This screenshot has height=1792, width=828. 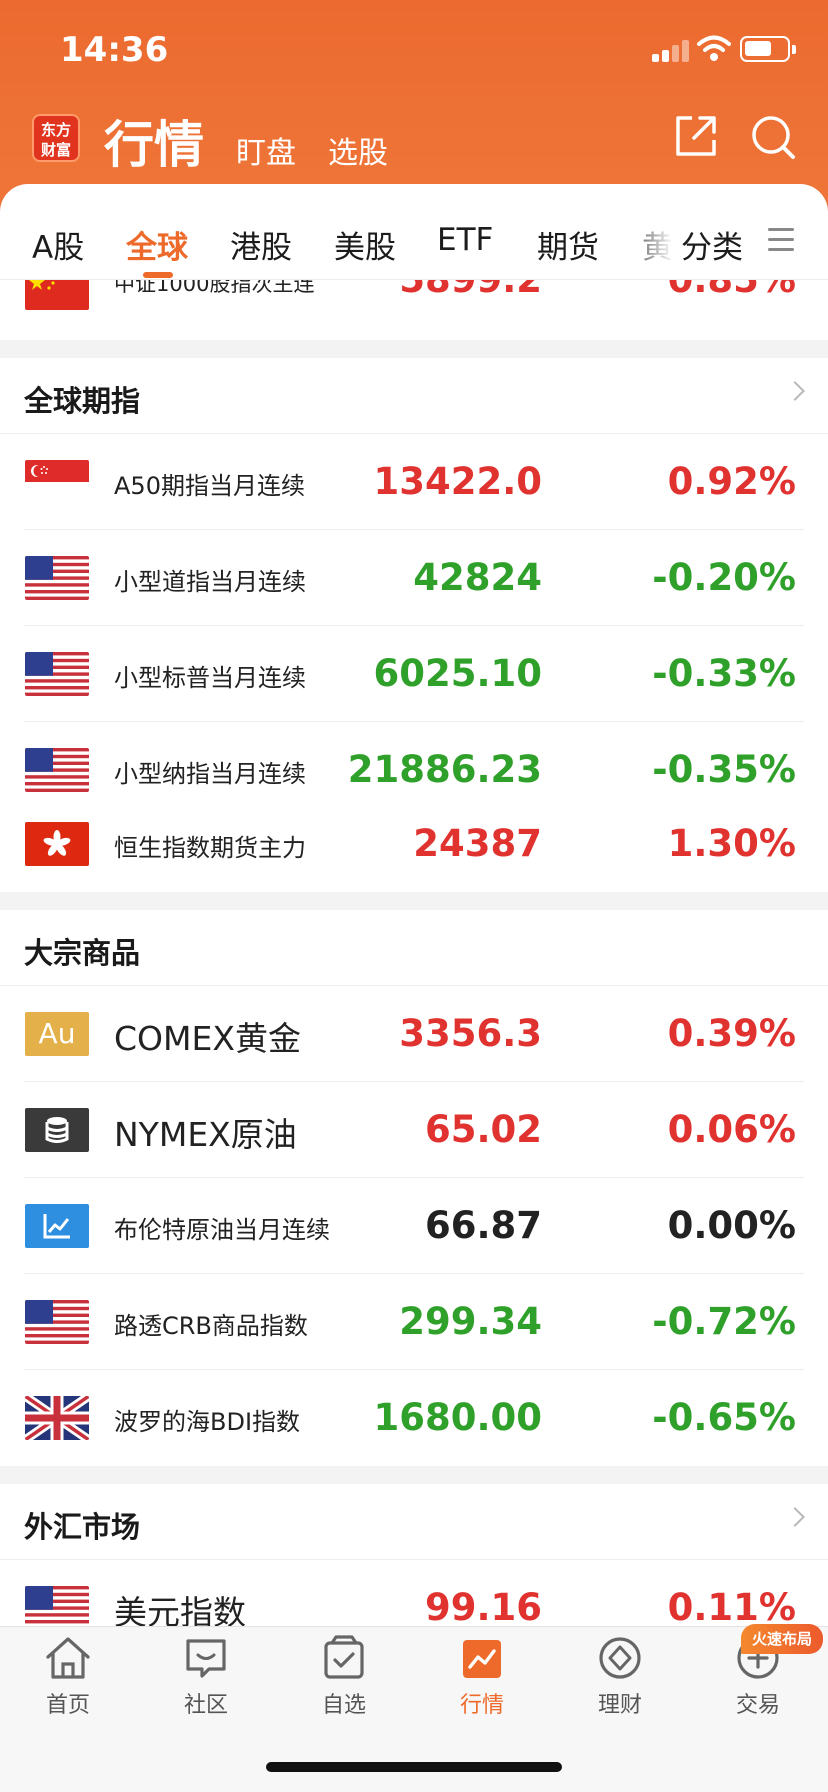 I want to click on search-icon, so click(x=773, y=137).